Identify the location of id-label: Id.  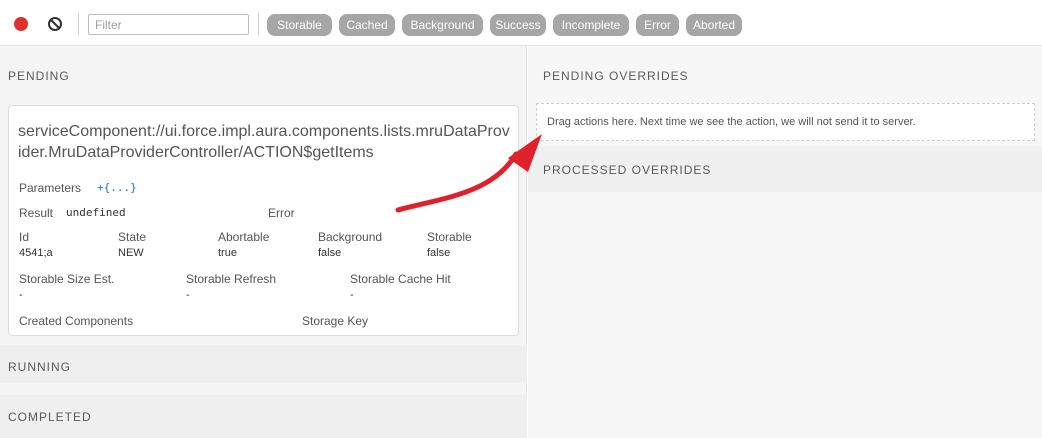
(24, 237).